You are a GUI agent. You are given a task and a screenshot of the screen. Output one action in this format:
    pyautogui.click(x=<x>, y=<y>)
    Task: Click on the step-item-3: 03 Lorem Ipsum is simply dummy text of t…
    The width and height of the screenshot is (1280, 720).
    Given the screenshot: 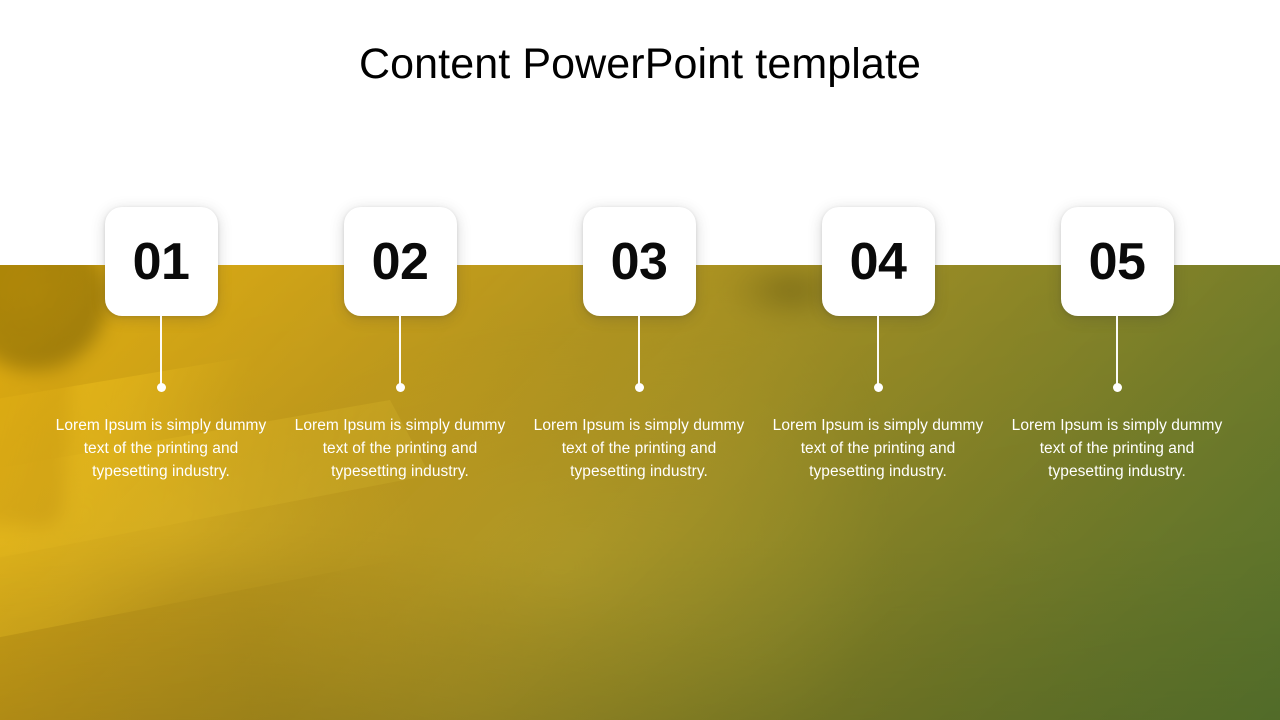 What is the action you would take?
    pyautogui.click(x=639, y=345)
    